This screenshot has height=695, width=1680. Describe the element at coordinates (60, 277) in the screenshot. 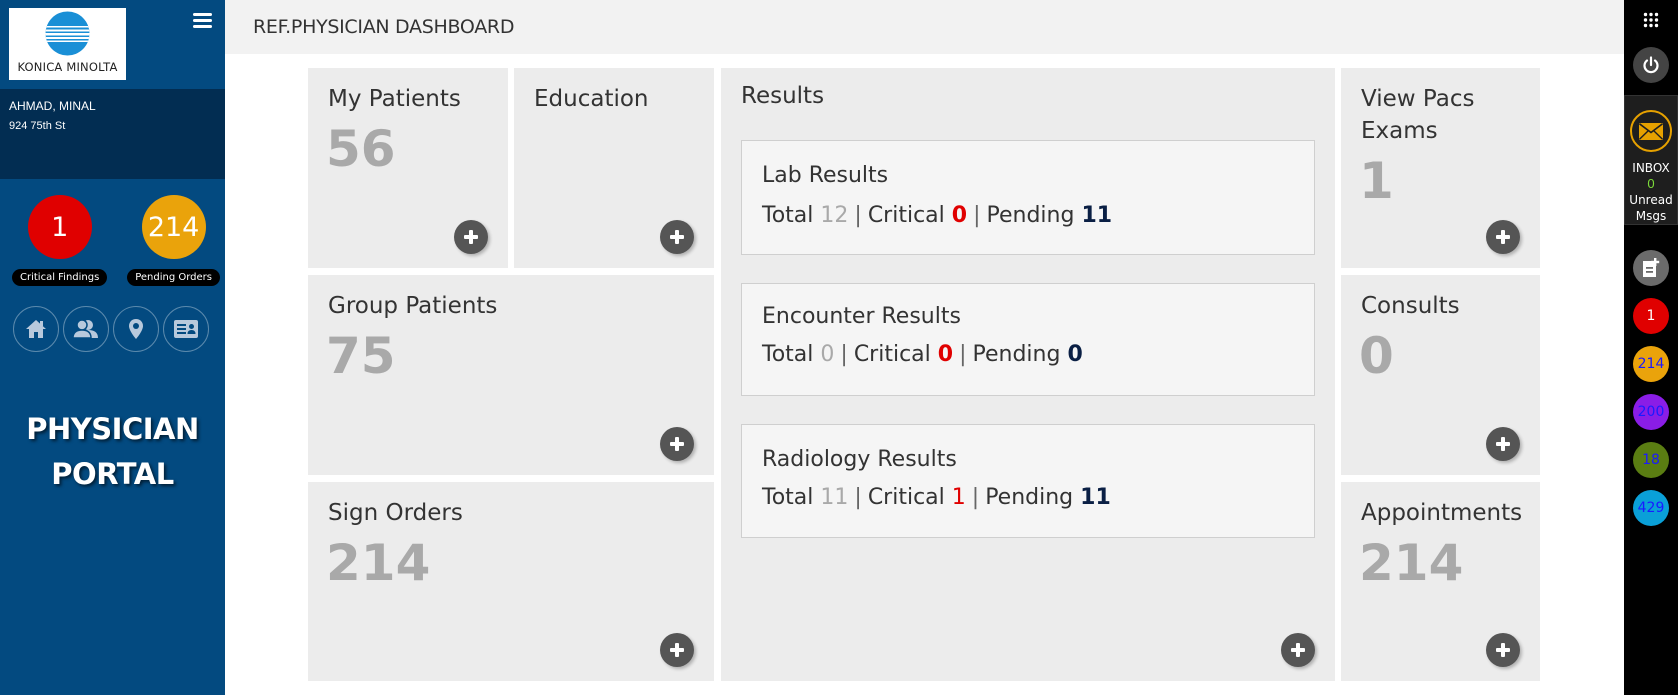

I see `critical-findings-label: Critical Findings` at that location.